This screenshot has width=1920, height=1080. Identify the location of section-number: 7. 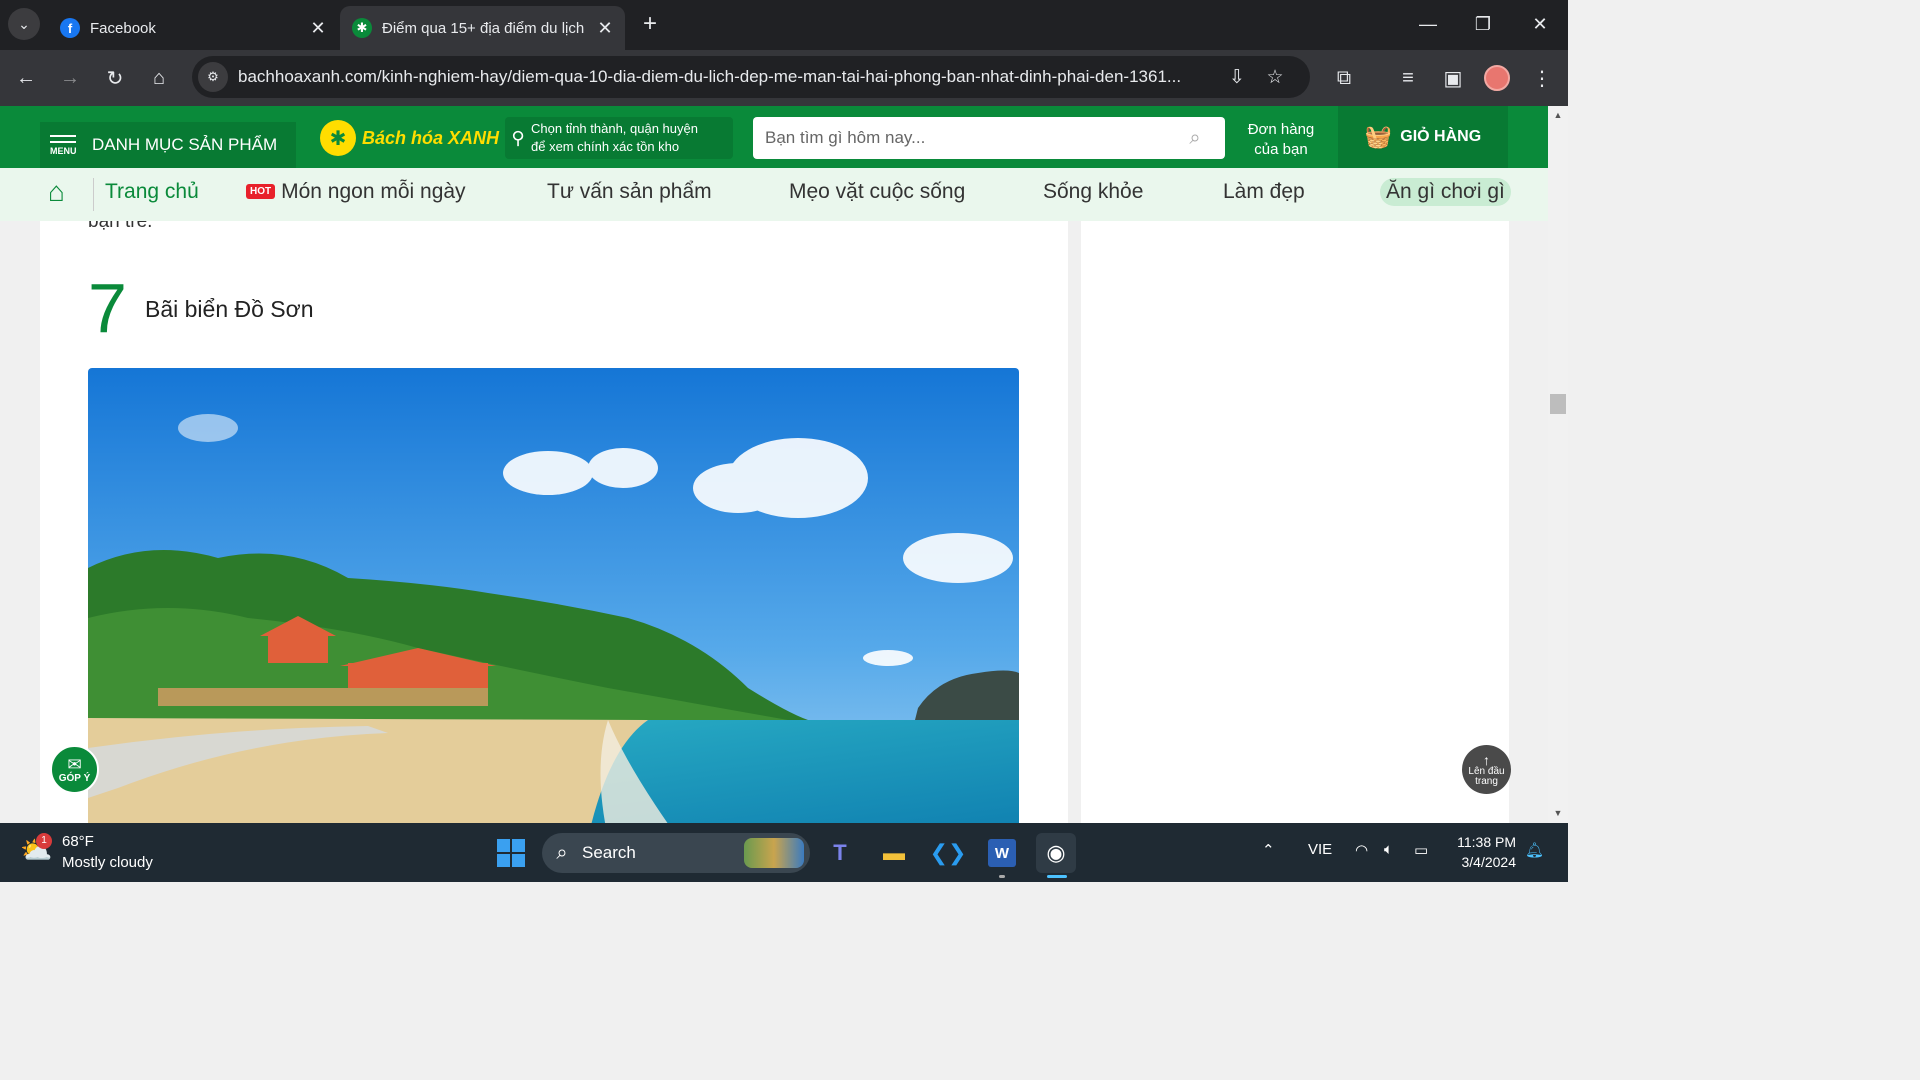
(107, 308).